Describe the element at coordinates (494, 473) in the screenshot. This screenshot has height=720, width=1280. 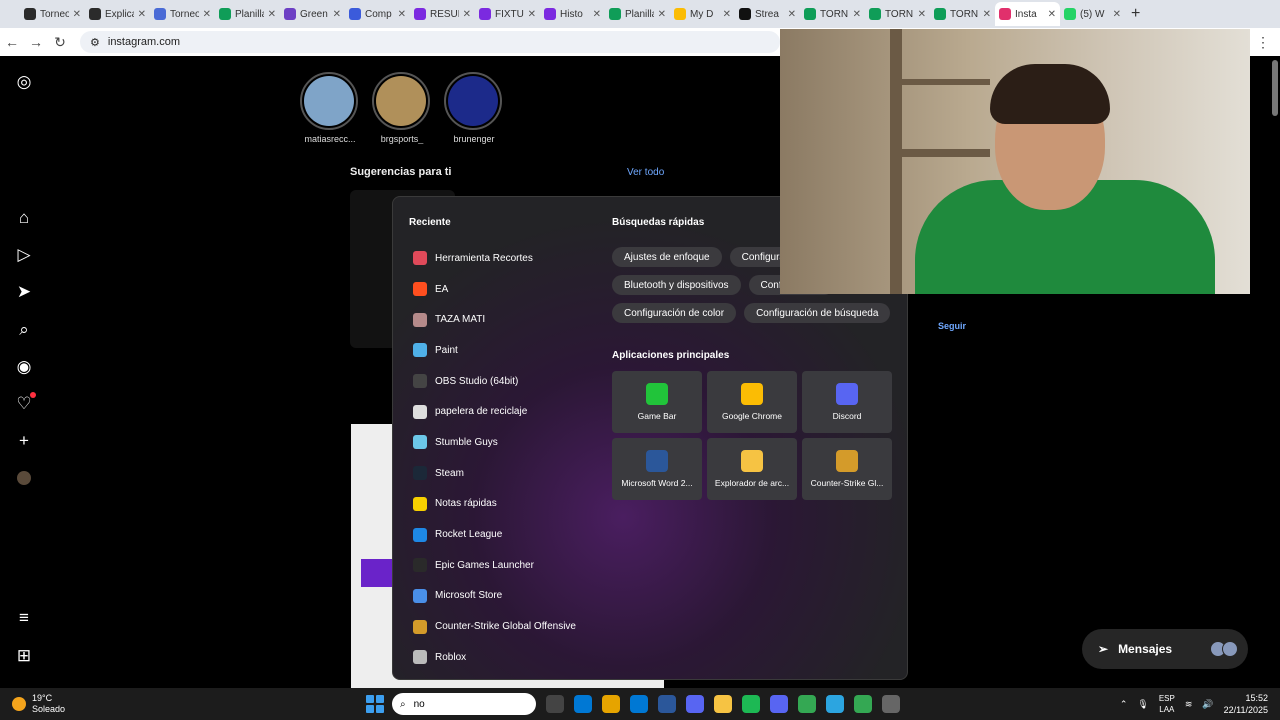
I see `recent-app-item: Steam` at that location.